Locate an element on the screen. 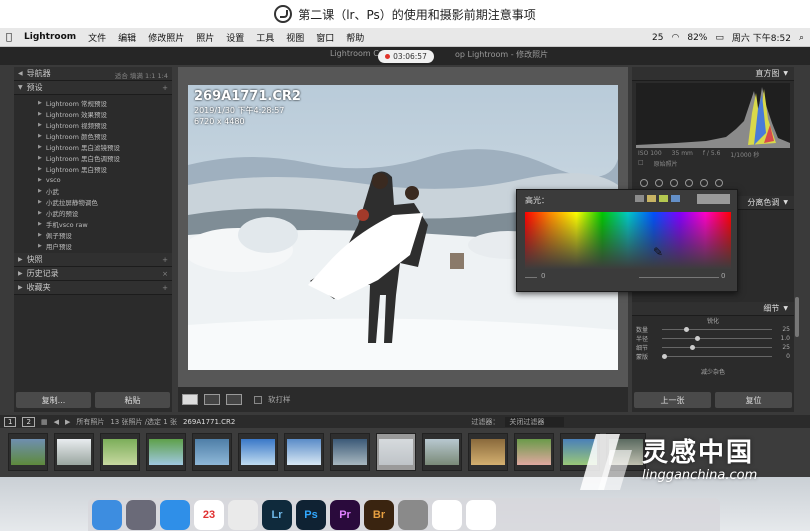  zoom-fit: 适合 is located at coordinates (121, 76).